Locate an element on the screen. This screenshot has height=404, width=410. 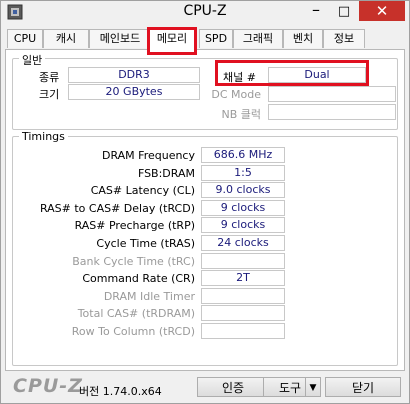
timing-label: FSB:DRAM is located at coordinates (166, 173).